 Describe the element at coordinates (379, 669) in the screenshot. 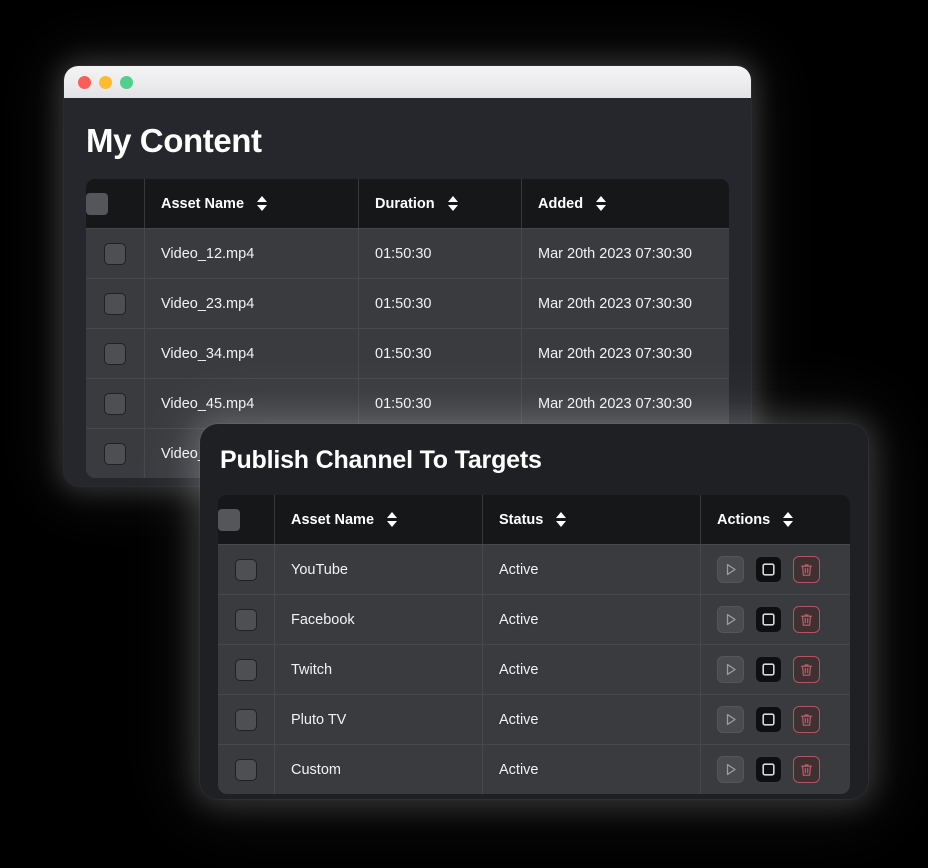

I see `cell-target-name: Twitch` at that location.